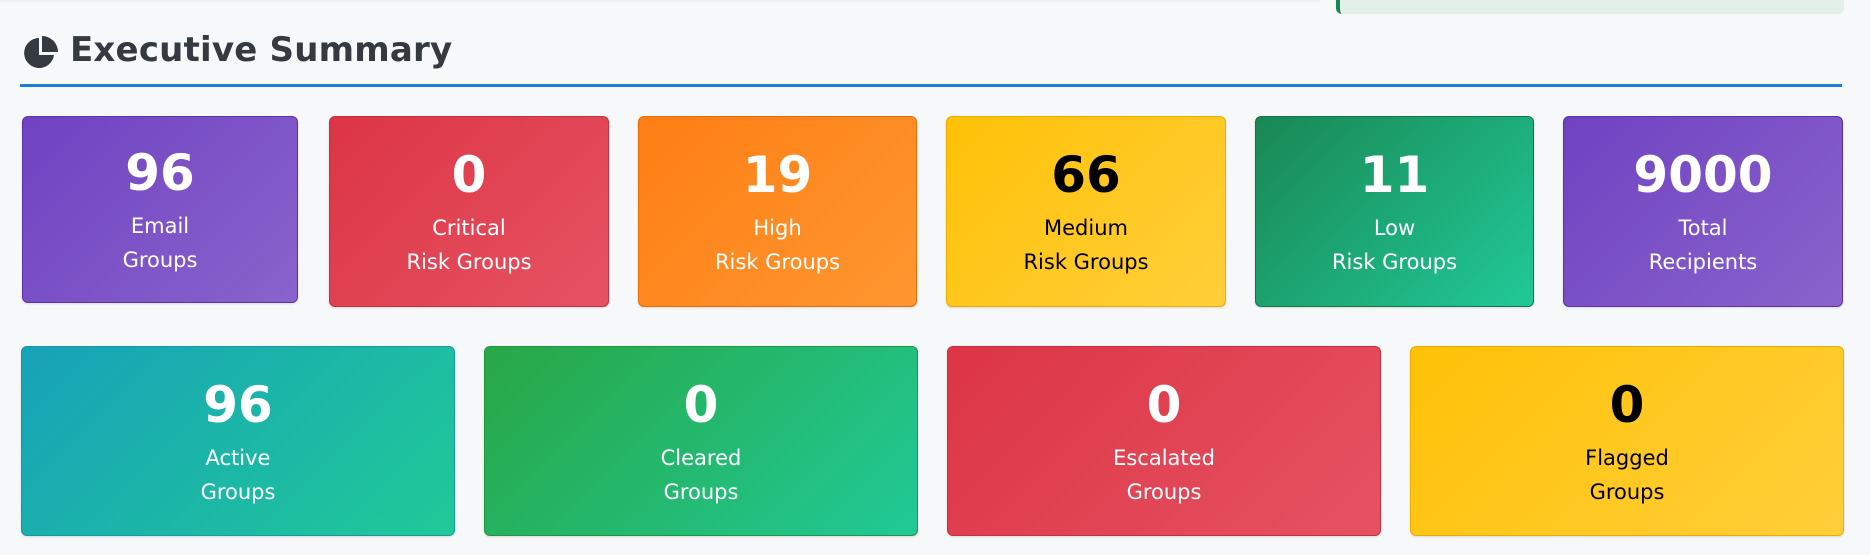  Describe the element at coordinates (701, 405) in the screenshot. I see `cleared-groups-value: 0` at that location.